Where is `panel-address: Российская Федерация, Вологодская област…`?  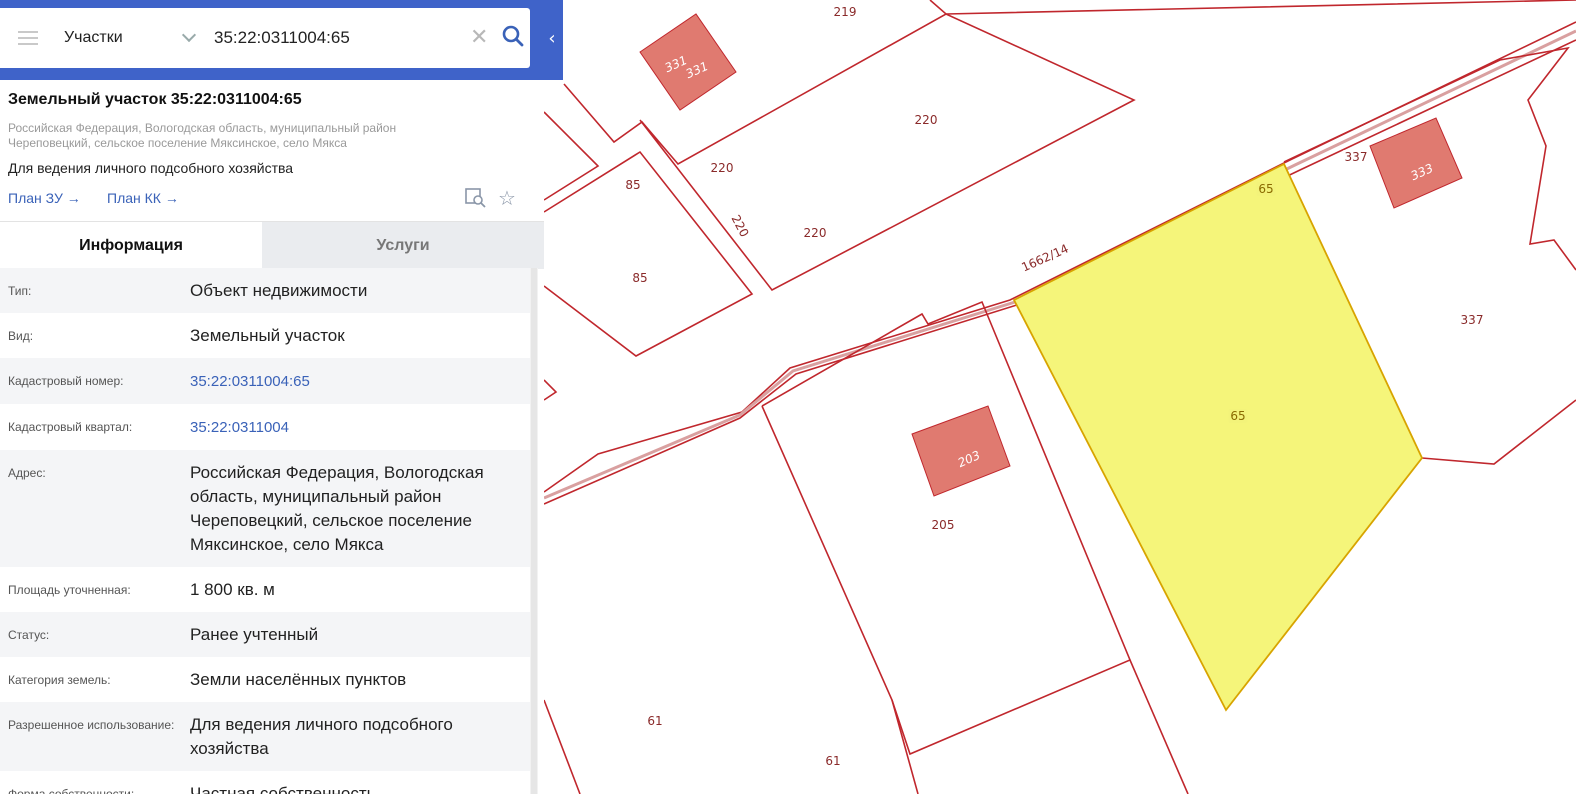 panel-address: Российская Федерация, Вологодская област… is located at coordinates (202, 135).